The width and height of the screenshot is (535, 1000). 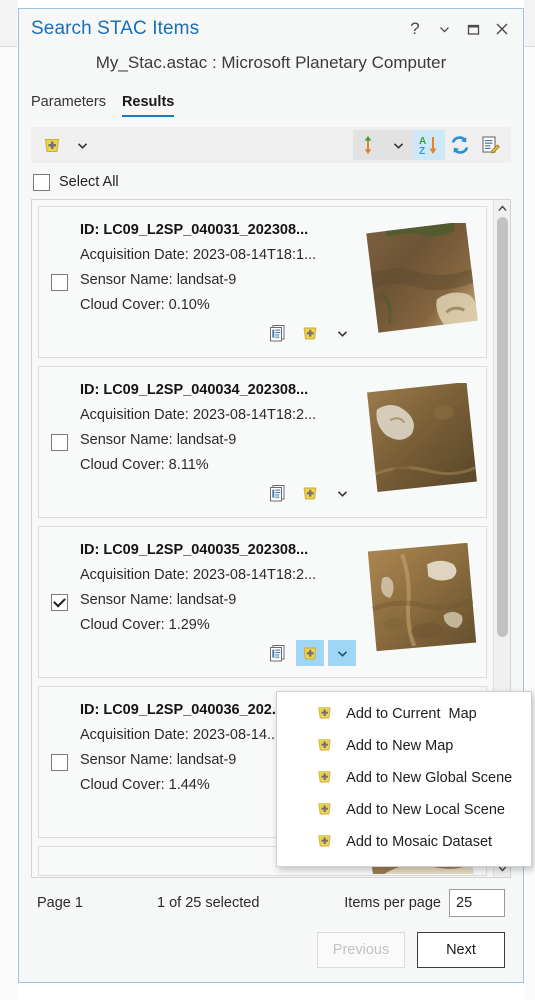 What do you see at coordinates (148, 105) in the screenshot?
I see `tab-results: Results` at bounding box center [148, 105].